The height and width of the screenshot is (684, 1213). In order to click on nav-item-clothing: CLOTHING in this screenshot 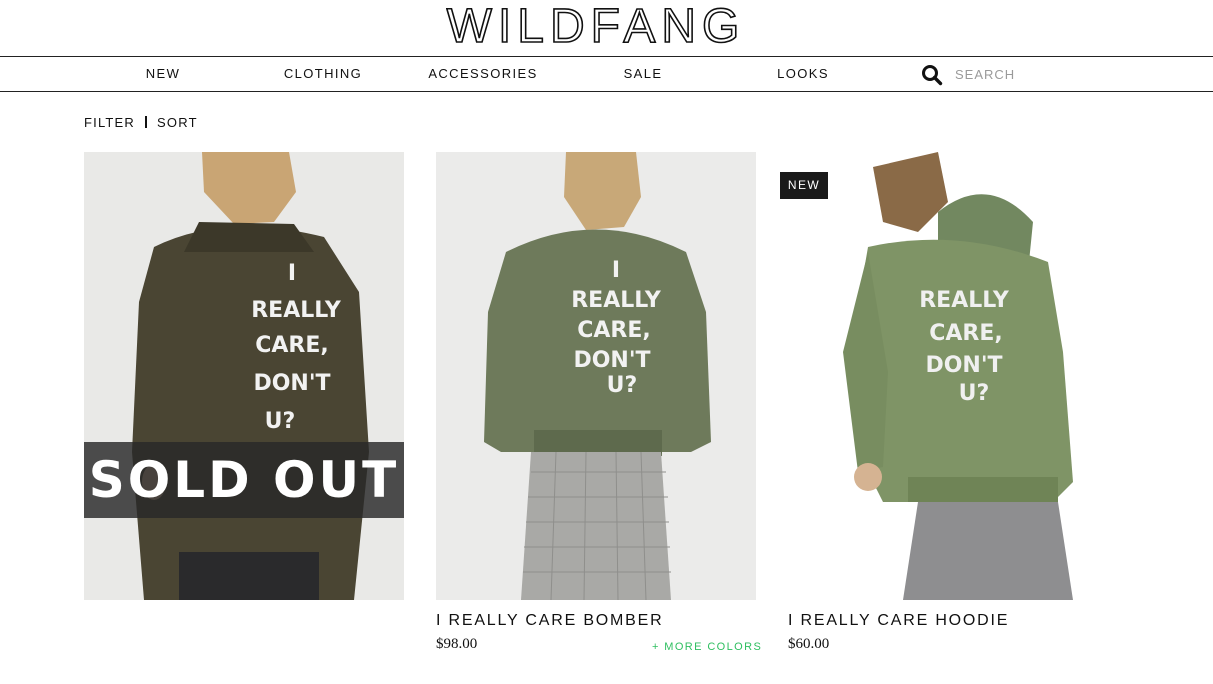, I will do `click(323, 74)`.